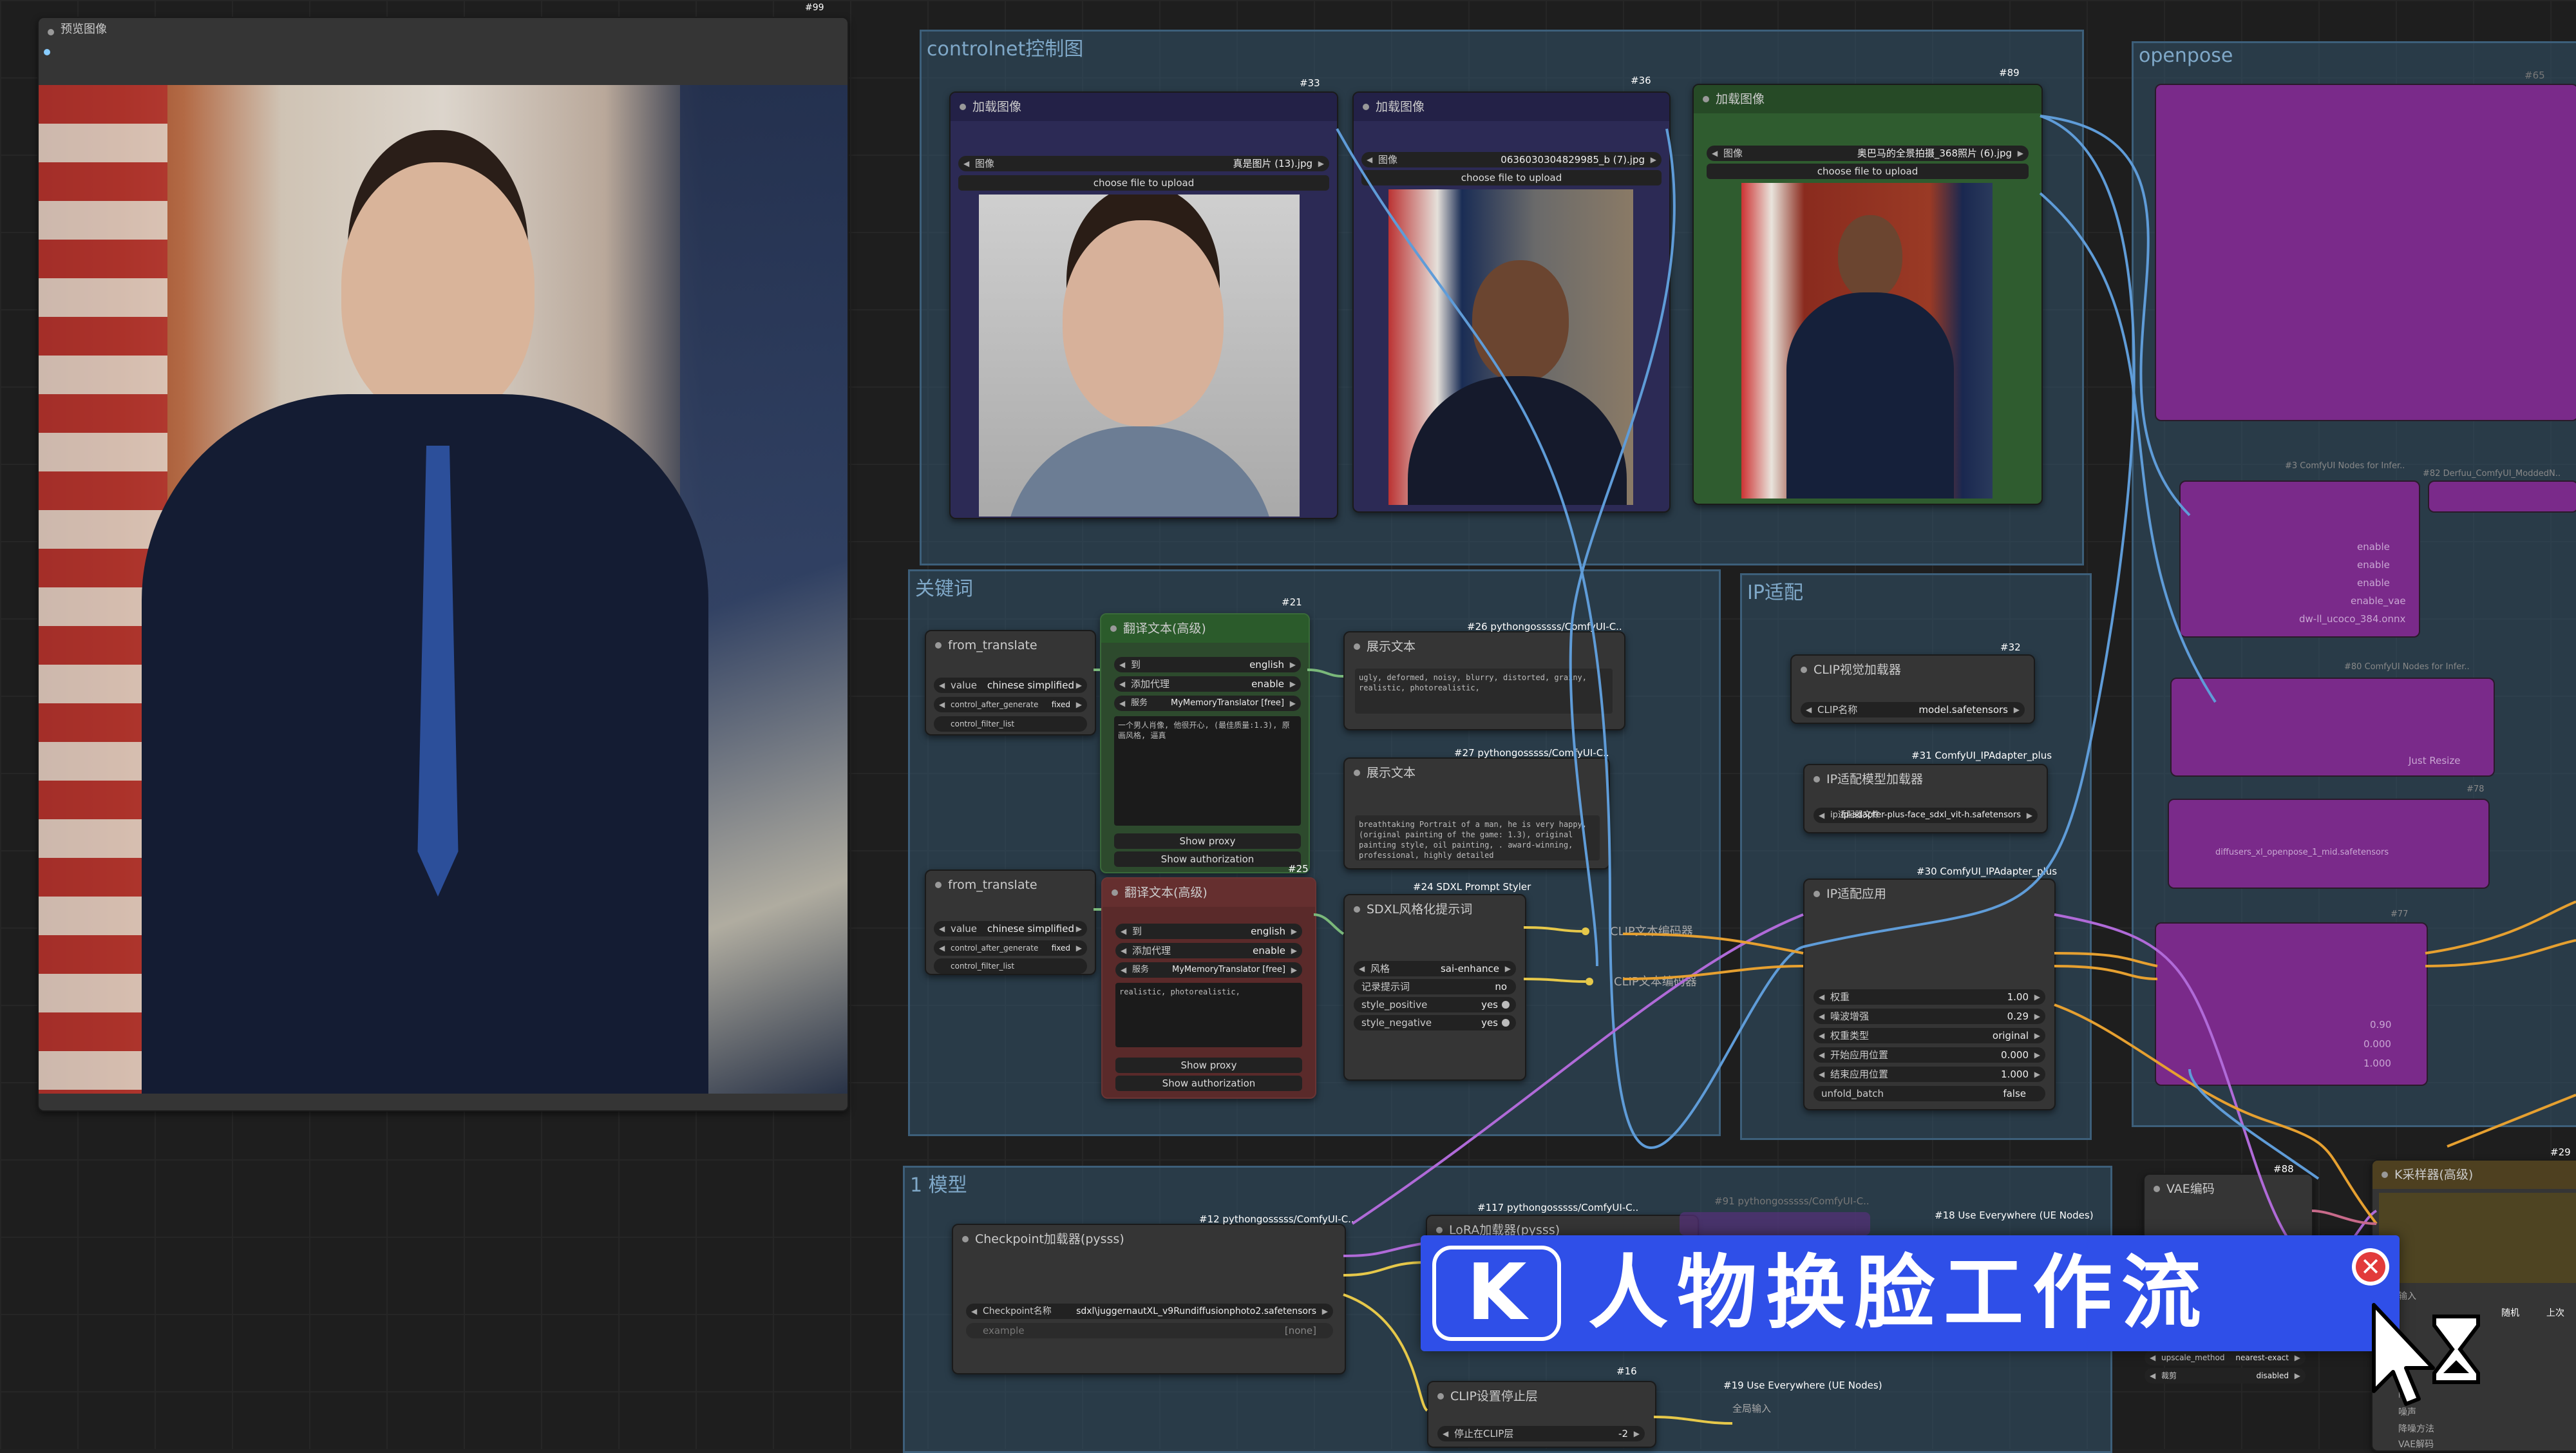 The width and height of the screenshot is (2576, 1453). Describe the element at coordinates (2456, 1349) in the screenshot. I see `hourglass-icon` at that location.